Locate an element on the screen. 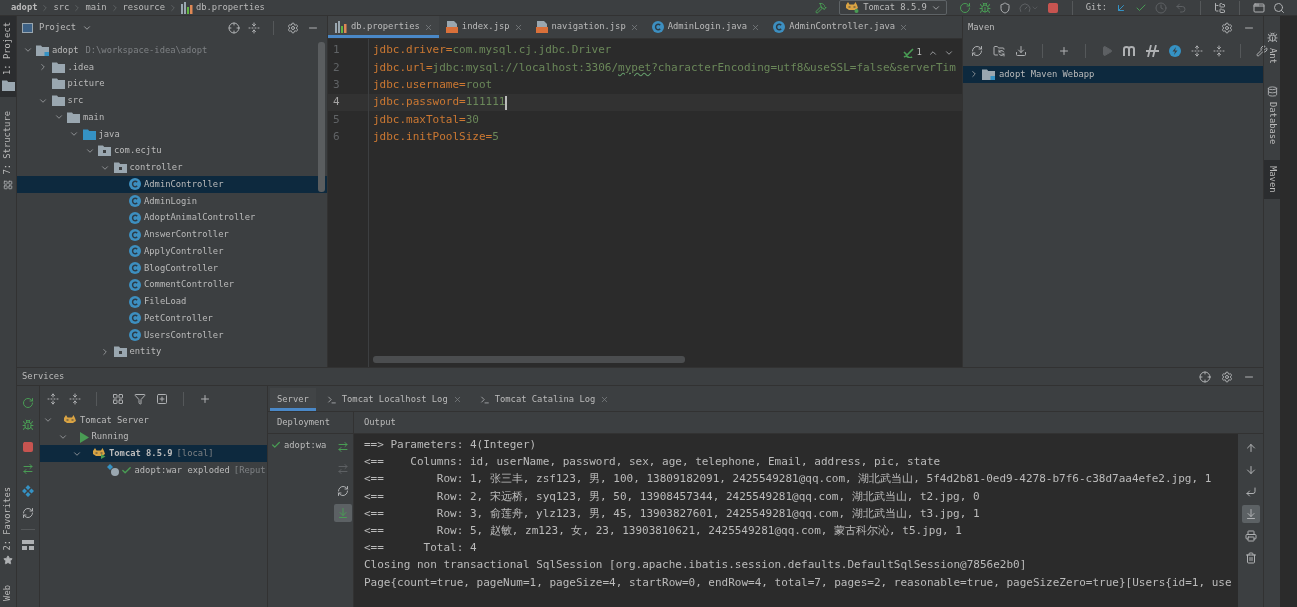  folder-tree-icon is located at coordinates (1220, 7).